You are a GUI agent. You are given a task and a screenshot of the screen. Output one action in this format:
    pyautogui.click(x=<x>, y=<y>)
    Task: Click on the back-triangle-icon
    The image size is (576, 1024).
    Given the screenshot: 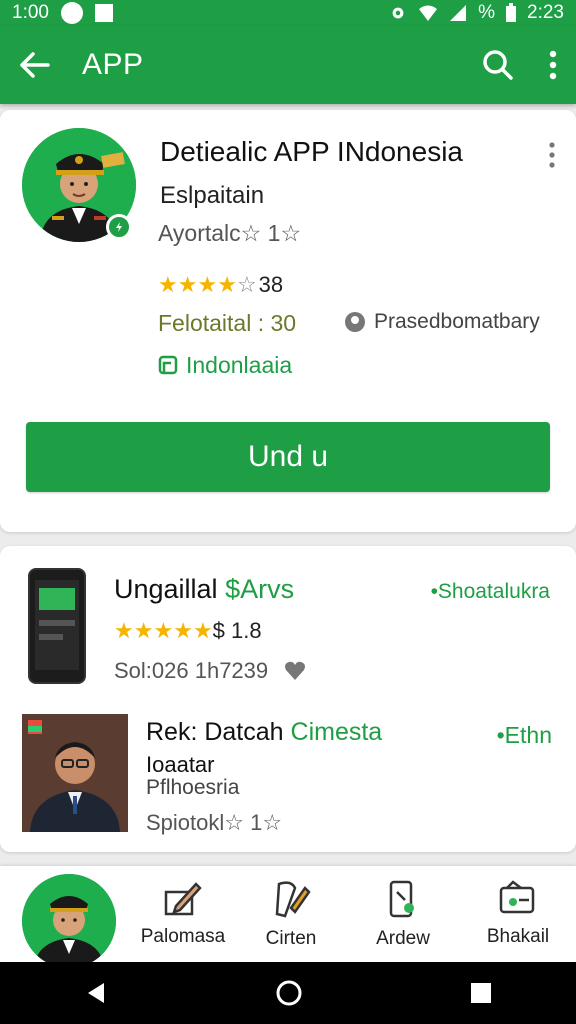 What is the action you would take?
    pyautogui.click(x=96, y=993)
    